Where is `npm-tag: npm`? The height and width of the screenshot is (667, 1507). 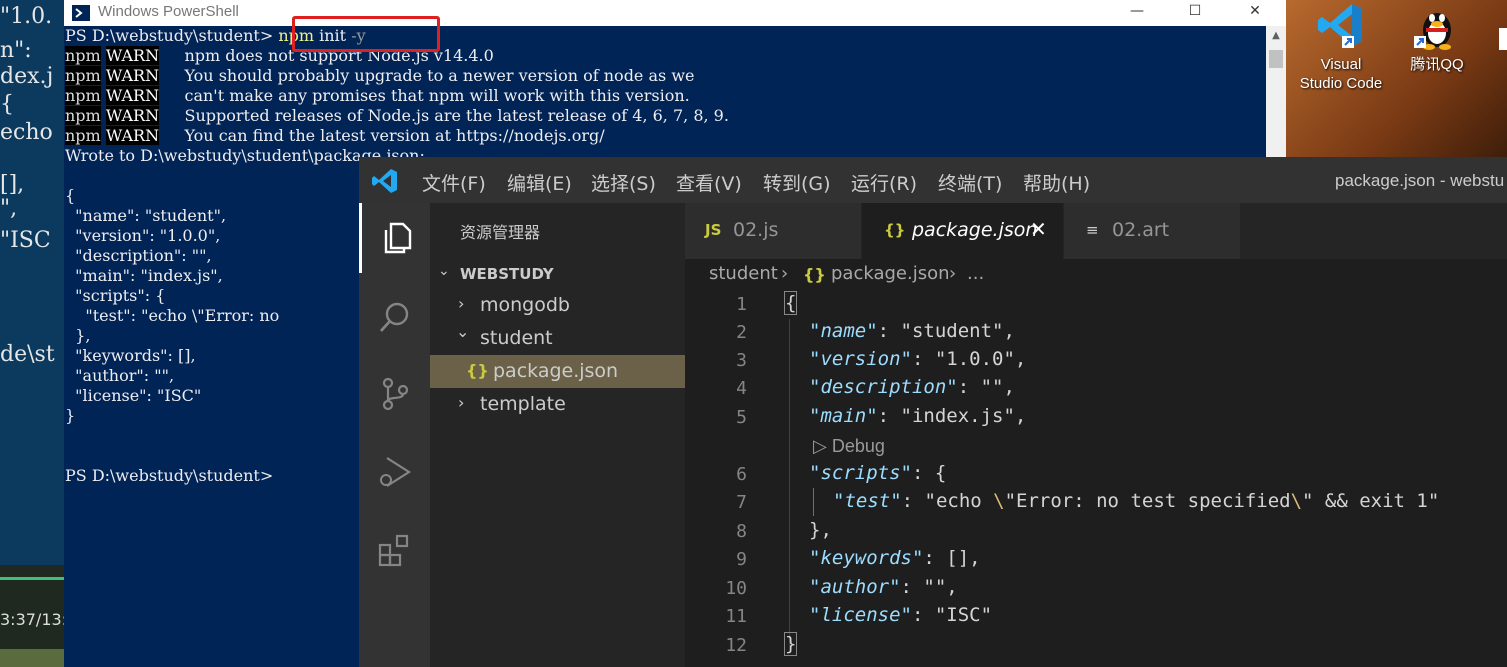
npm-tag: npm is located at coordinates (83, 75).